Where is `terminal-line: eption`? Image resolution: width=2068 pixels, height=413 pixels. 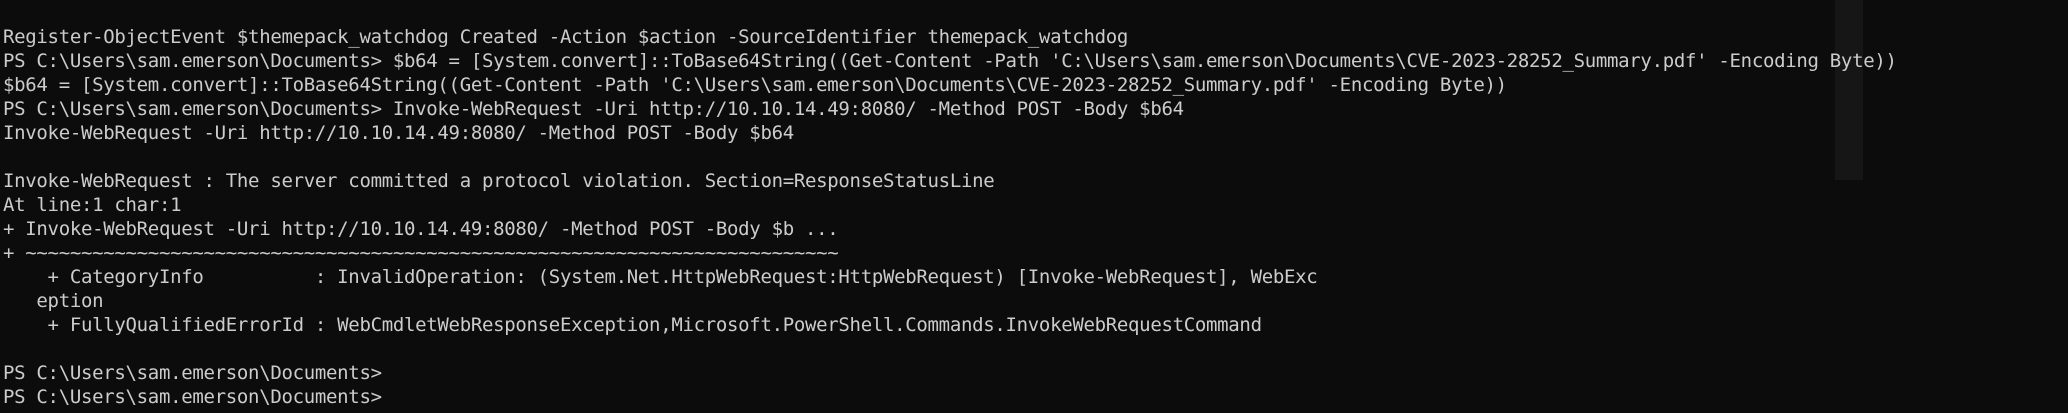
terminal-line: eption is located at coordinates (53, 301).